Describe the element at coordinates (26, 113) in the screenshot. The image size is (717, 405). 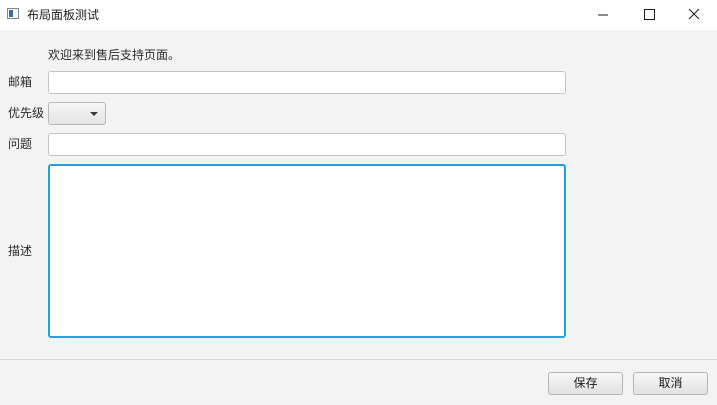
I see `priority-label: 优先级` at that location.